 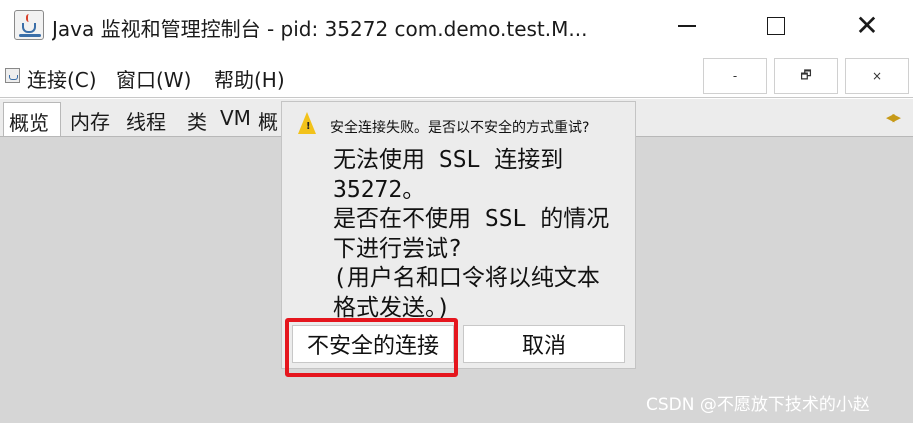 I want to click on close-button: ✕, so click(x=867, y=26).